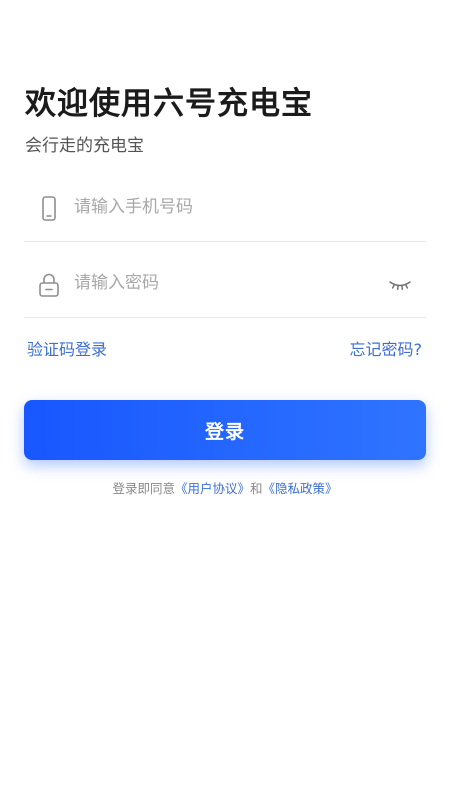 The height and width of the screenshot is (800, 450). I want to click on sms-login-link: 验证码登录, so click(67, 348).